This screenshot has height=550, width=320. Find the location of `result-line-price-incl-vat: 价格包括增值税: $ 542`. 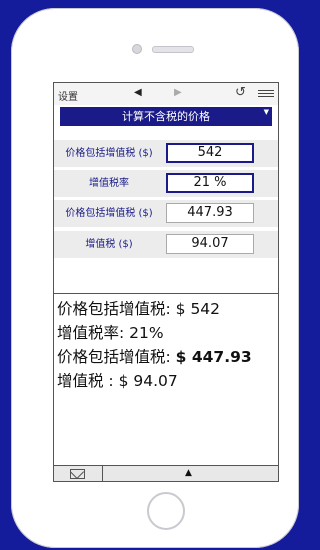

result-line-price-incl-vat: 价格包括增值税: $ 542 is located at coordinates (139, 309).